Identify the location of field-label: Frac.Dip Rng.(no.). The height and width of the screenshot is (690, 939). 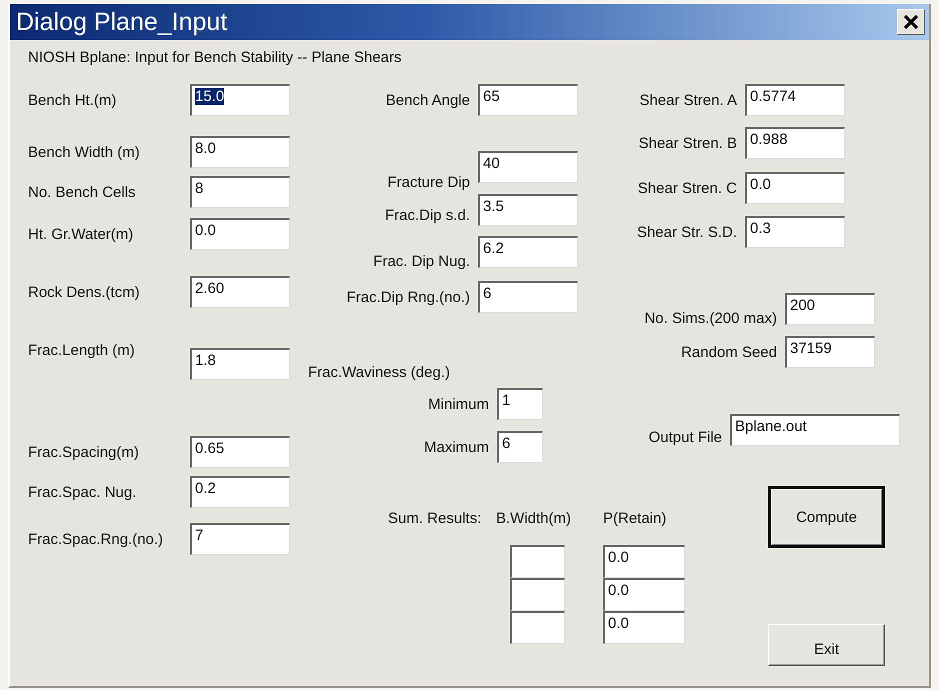
(408, 297).